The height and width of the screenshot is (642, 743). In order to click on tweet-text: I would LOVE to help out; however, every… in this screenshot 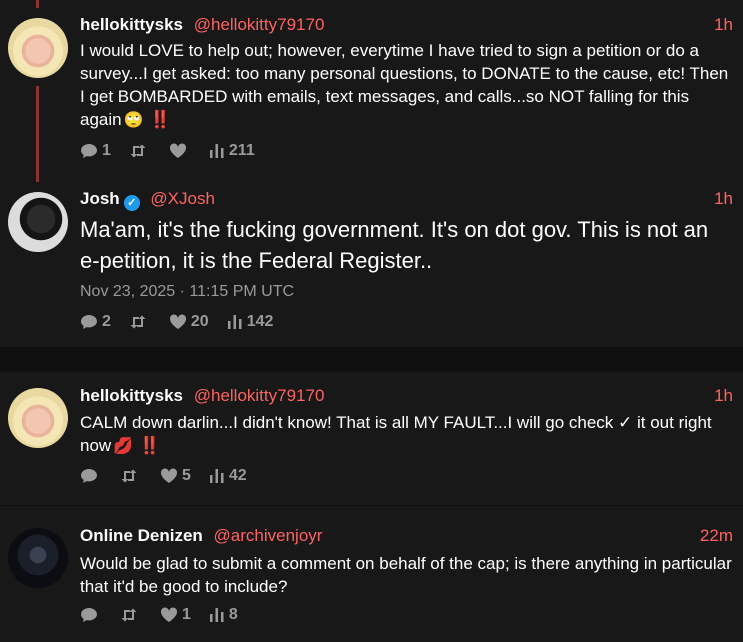, I will do `click(406, 85)`.